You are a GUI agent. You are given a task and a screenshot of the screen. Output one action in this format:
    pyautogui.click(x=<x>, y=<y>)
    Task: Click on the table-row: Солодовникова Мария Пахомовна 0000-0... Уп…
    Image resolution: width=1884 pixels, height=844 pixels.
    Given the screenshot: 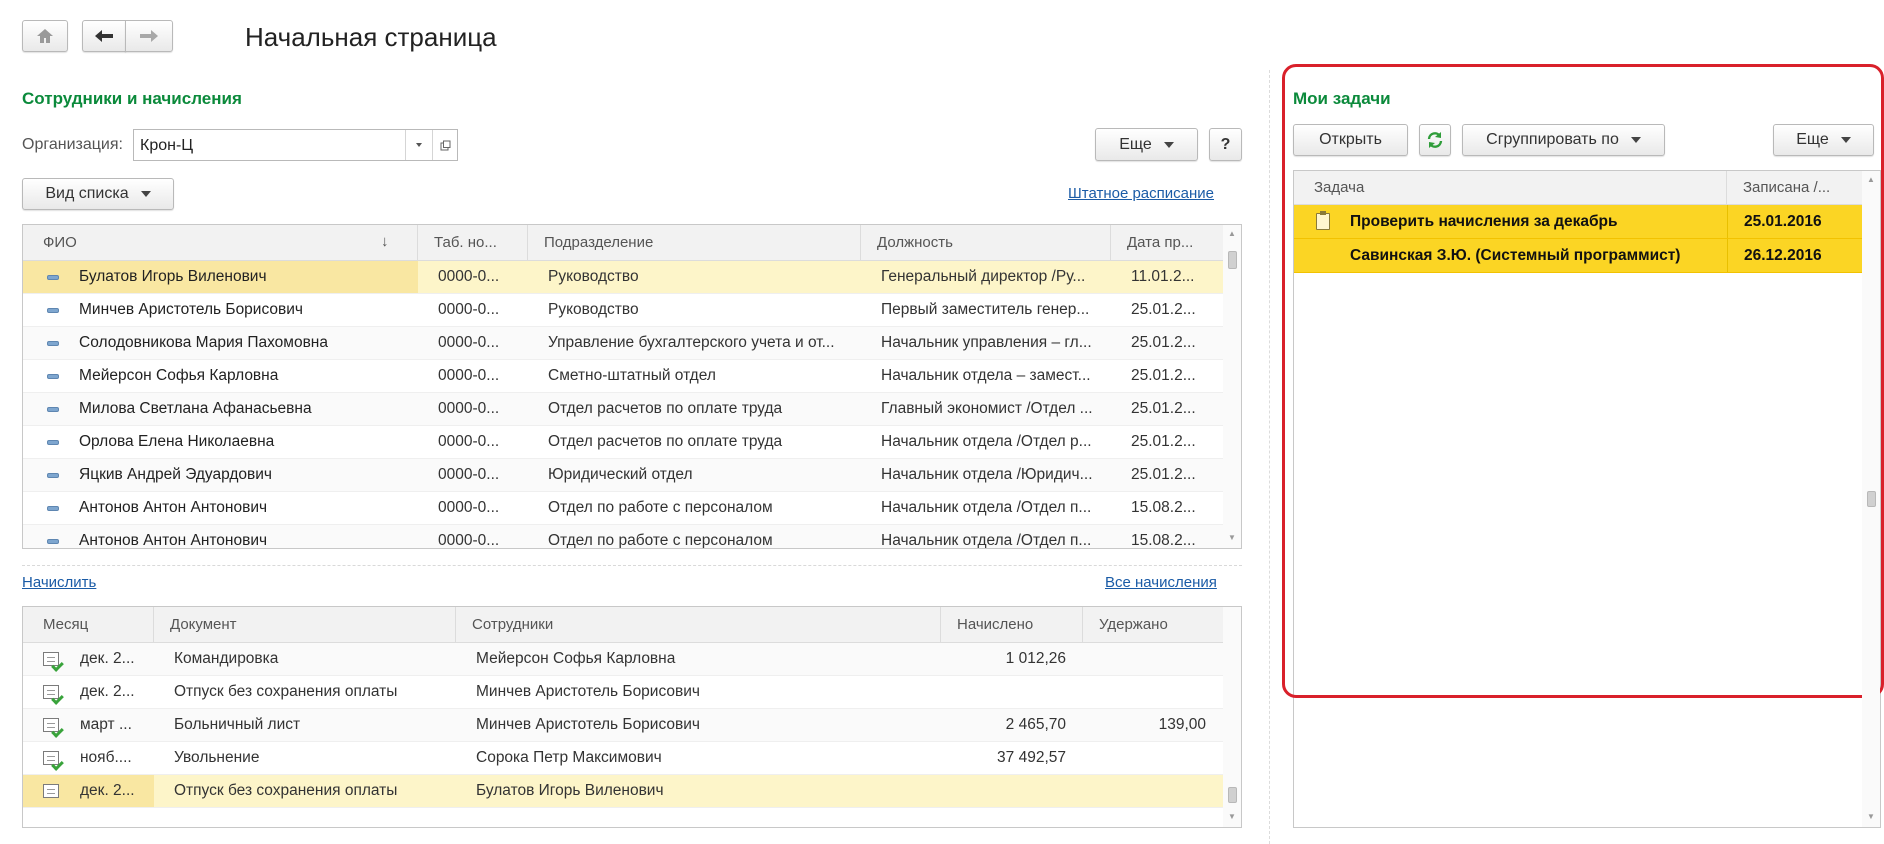 What is the action you would take?
    pyautogui.click(x=624, y=343)
    